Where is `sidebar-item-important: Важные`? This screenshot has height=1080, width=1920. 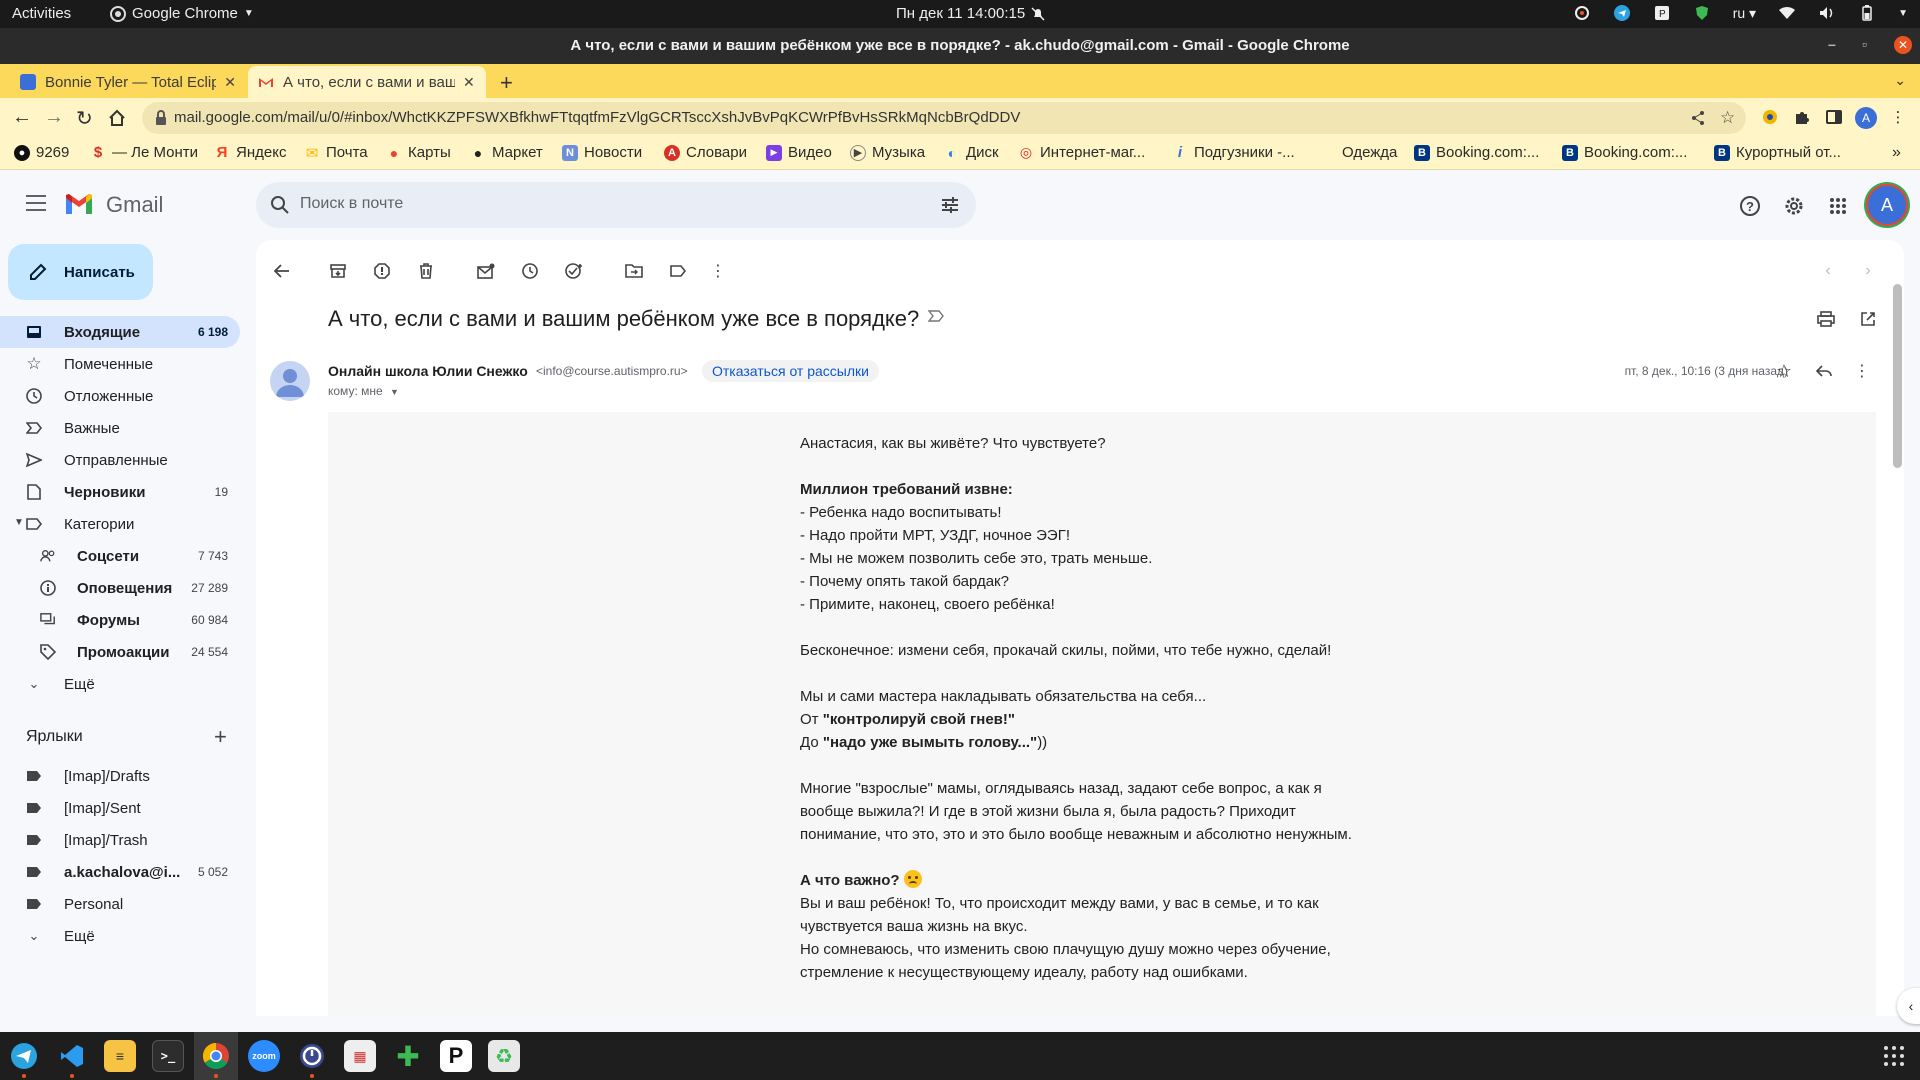 sidebar-item-important: Важные is located at coordinates (120, 428).